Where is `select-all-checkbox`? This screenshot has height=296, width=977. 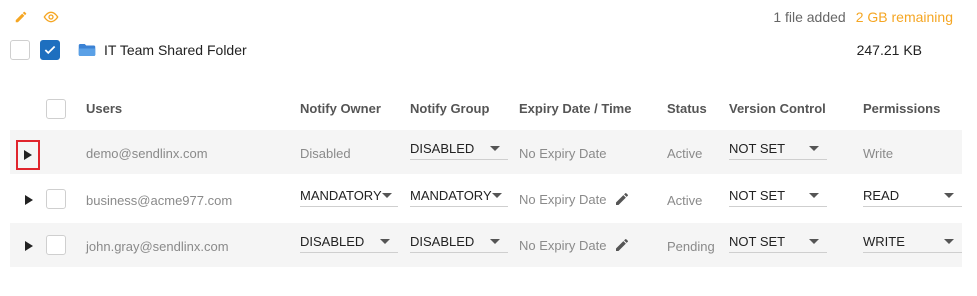 select-all-checkbox is located at coordinates (56, 109).